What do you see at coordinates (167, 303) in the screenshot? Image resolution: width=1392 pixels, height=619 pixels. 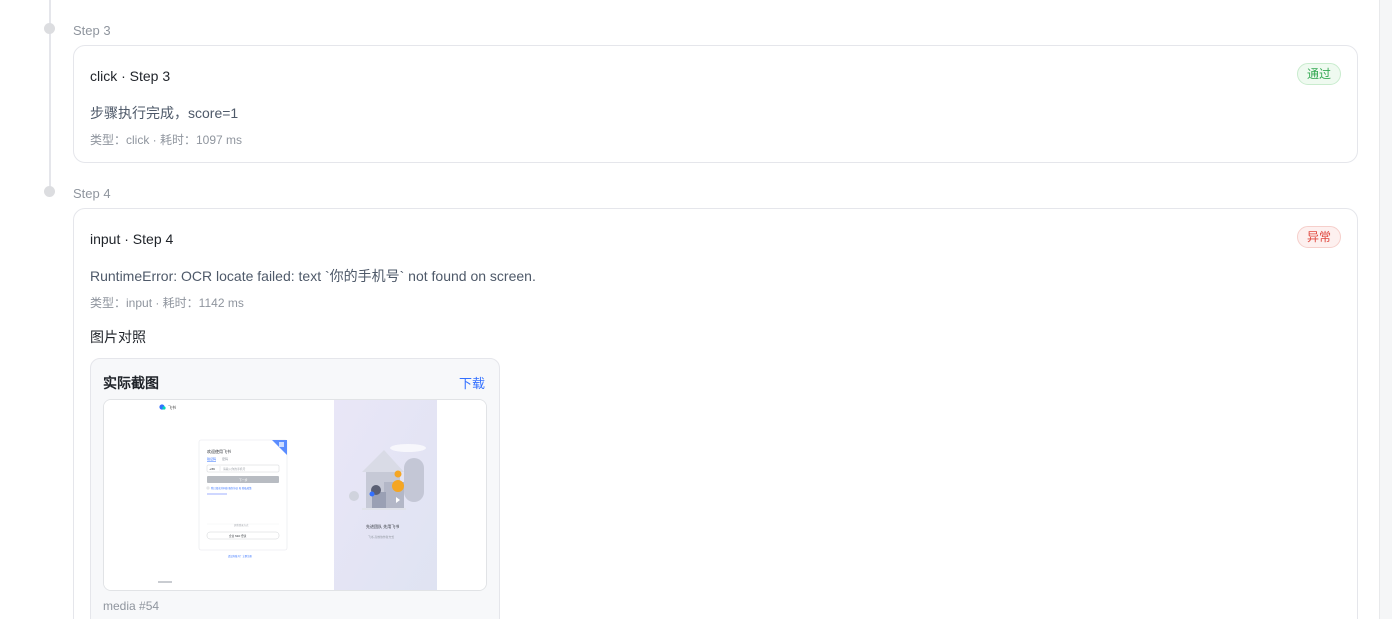 I see `step-4-meta: 类型：input · 耗时：1142 ms` at bounding box center [167, 303].